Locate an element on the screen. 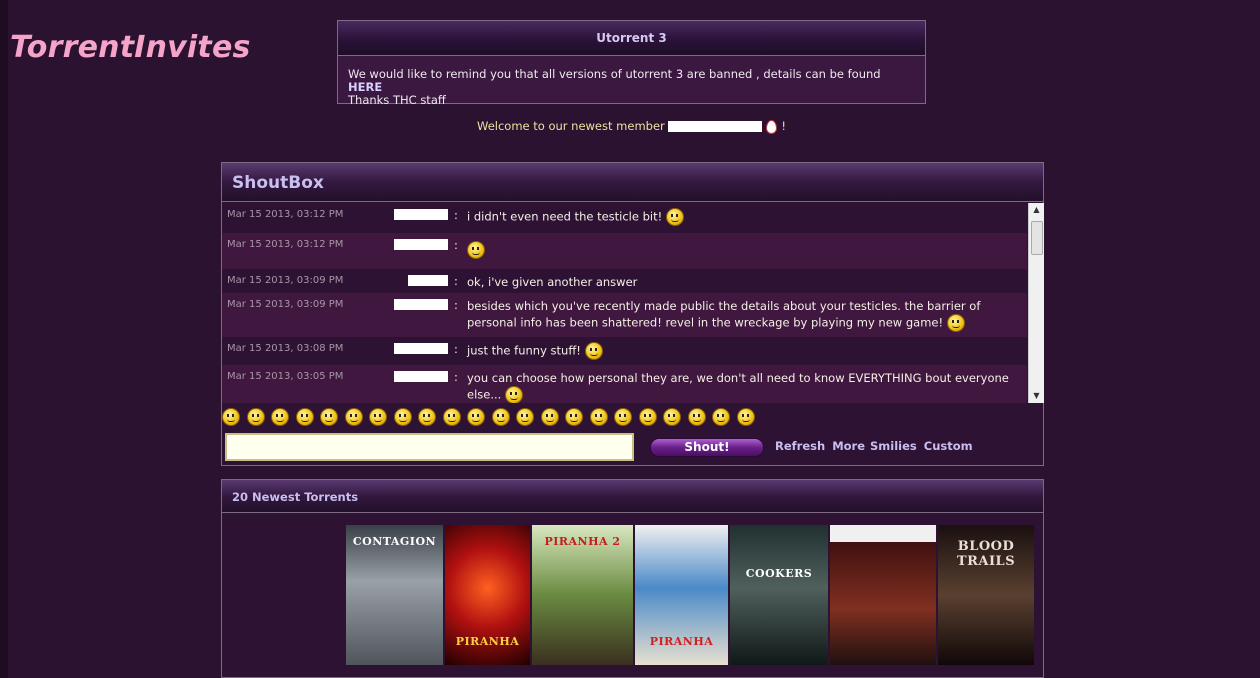 Image resolution: width=1260 pixels, height=678 pixels. shoutbox-title: ShoutBox is located at coordinates (632, 182).